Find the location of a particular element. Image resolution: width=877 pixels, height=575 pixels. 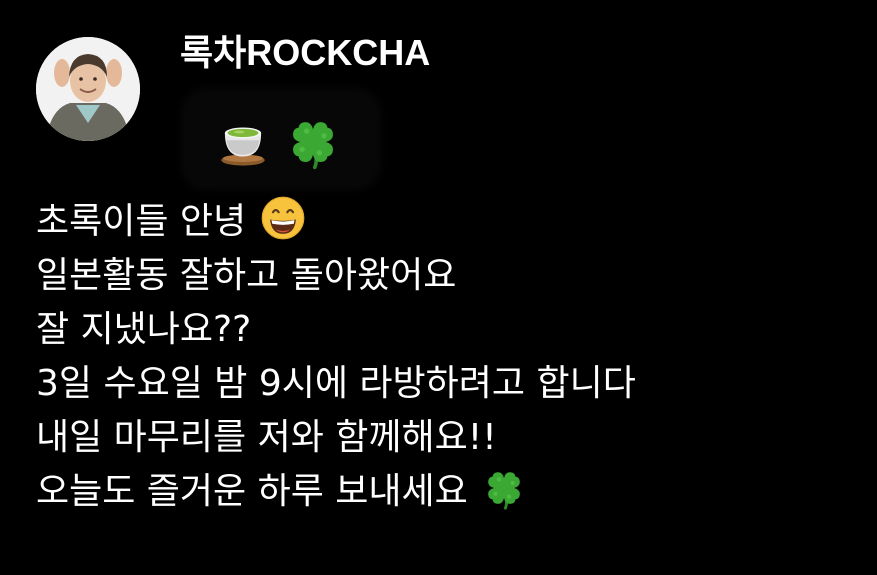

message-line: 초록이들 안녕 is located at coordinates (336, 222).